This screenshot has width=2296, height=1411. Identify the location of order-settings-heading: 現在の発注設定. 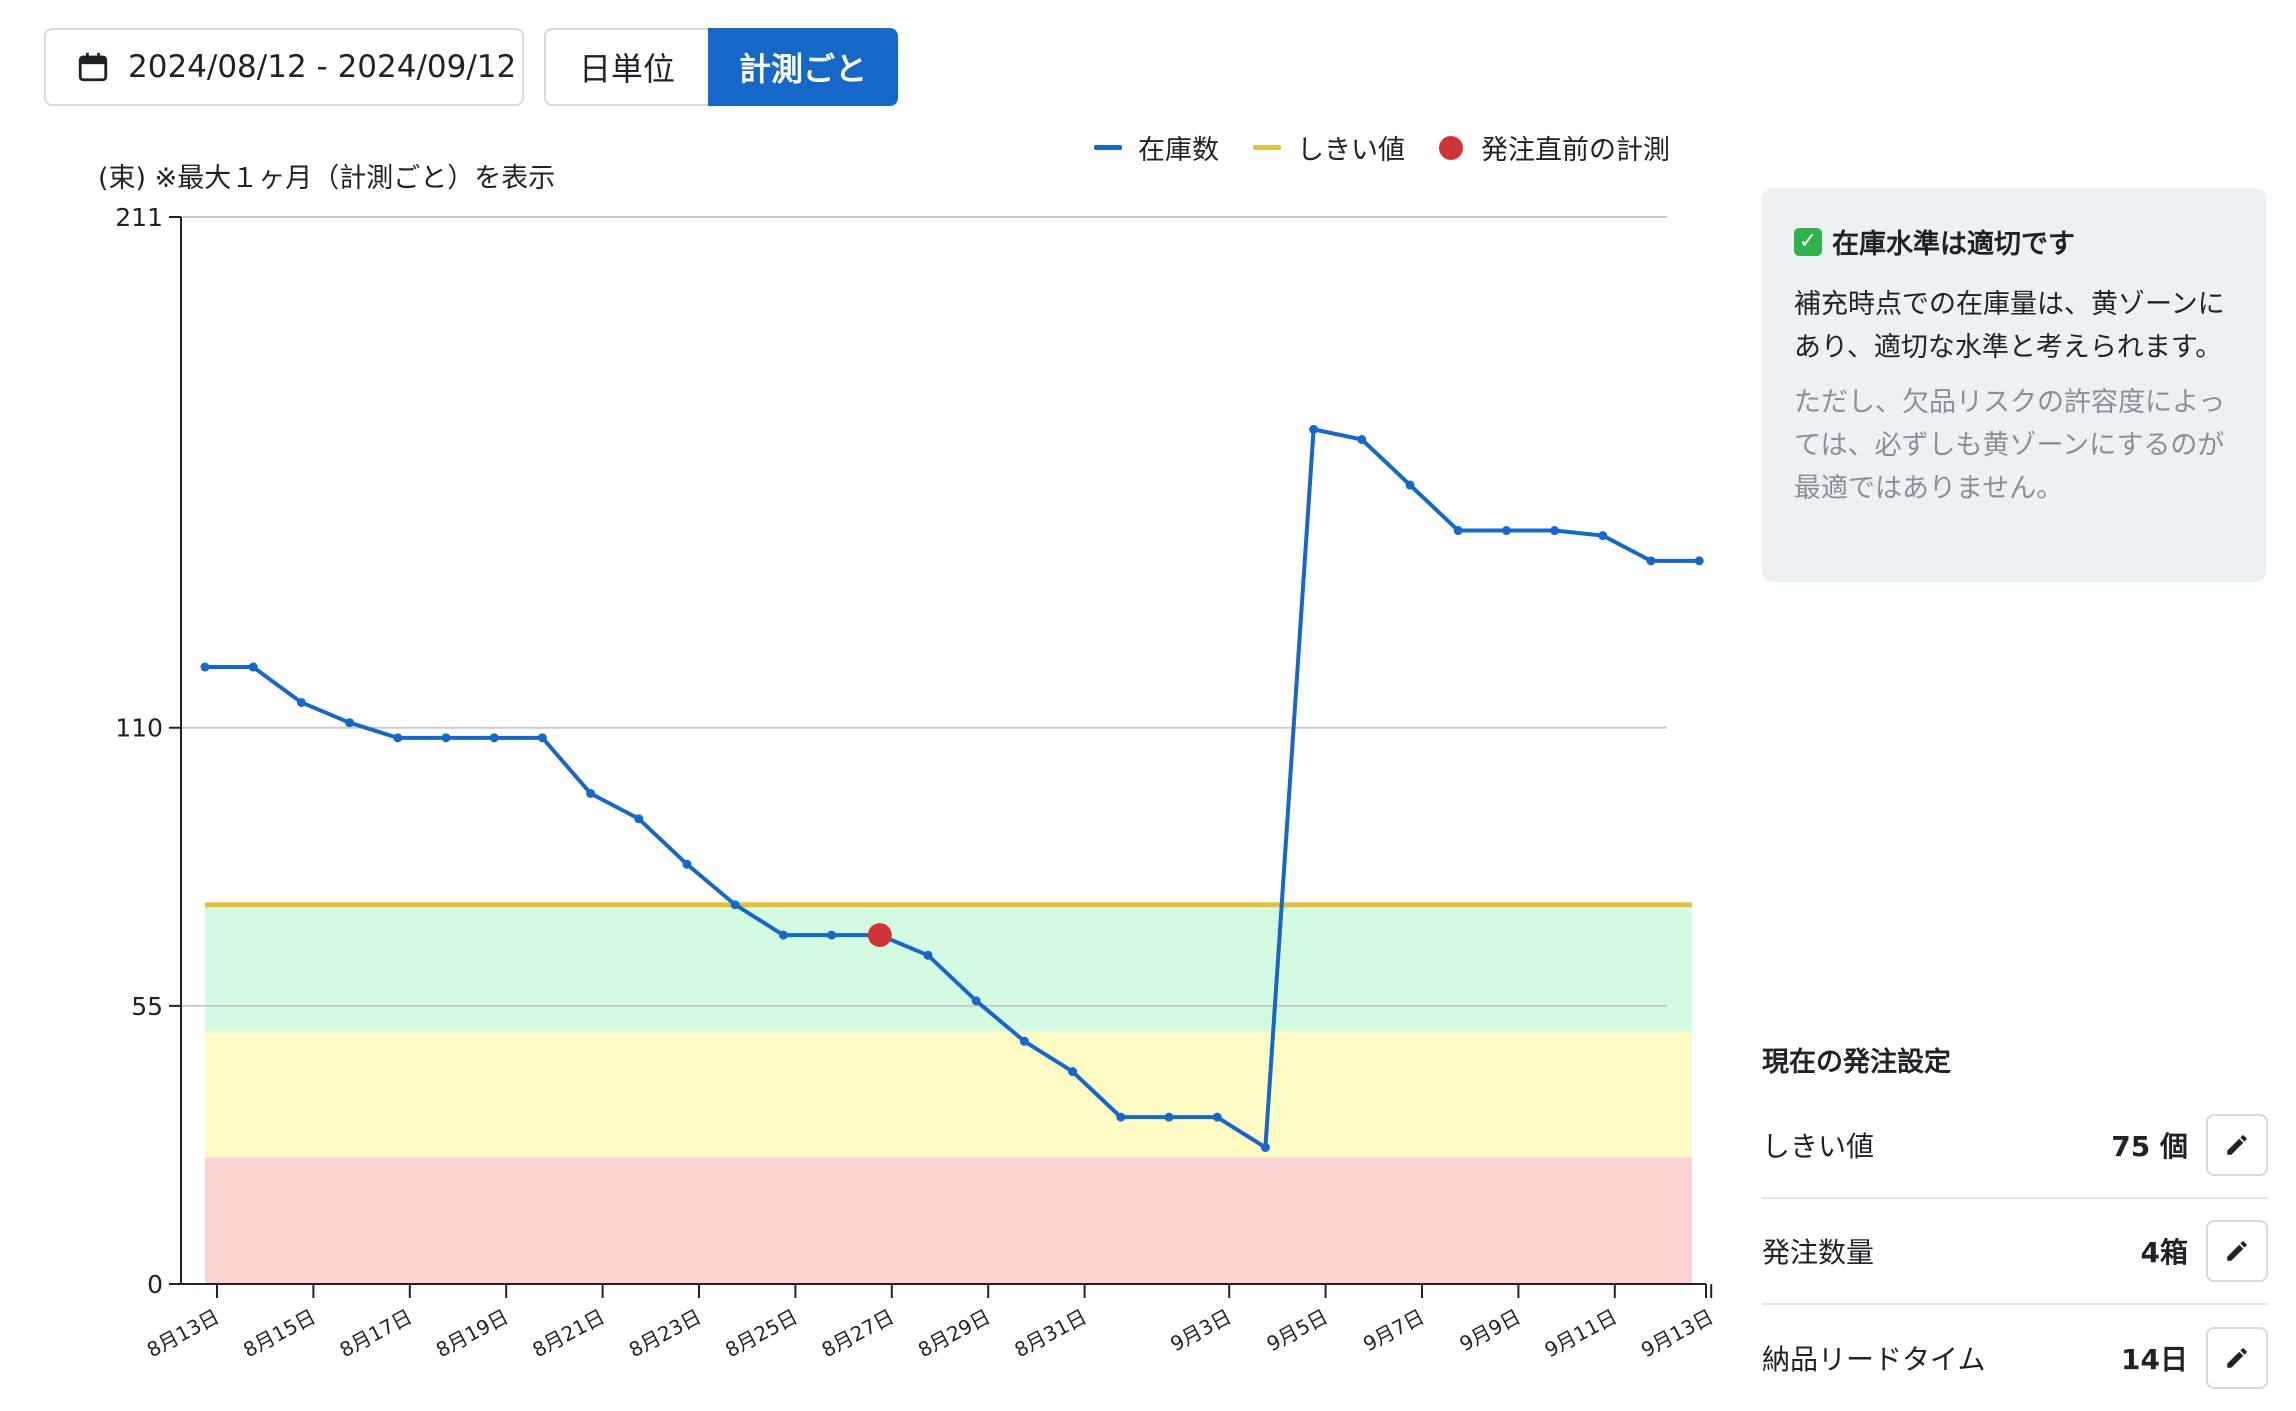
(1856, 1062).